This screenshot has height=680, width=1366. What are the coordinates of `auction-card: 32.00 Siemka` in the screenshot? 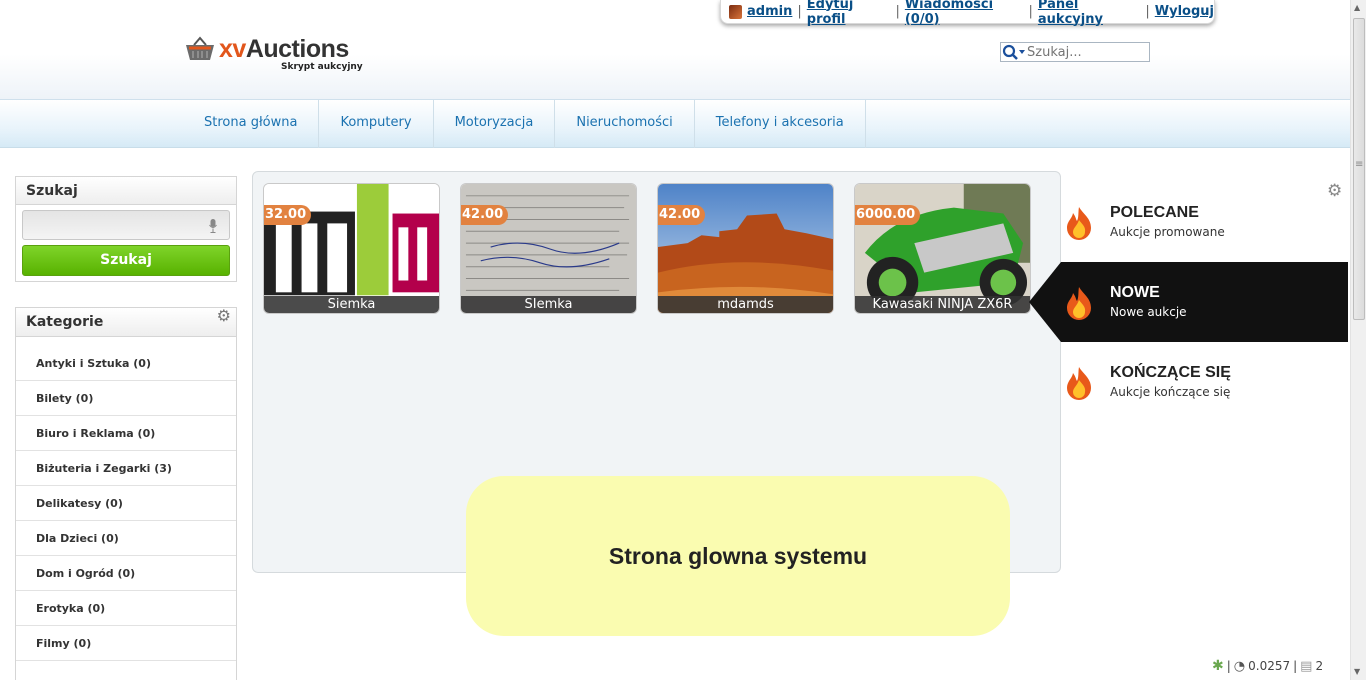 It's located at (351, 248).